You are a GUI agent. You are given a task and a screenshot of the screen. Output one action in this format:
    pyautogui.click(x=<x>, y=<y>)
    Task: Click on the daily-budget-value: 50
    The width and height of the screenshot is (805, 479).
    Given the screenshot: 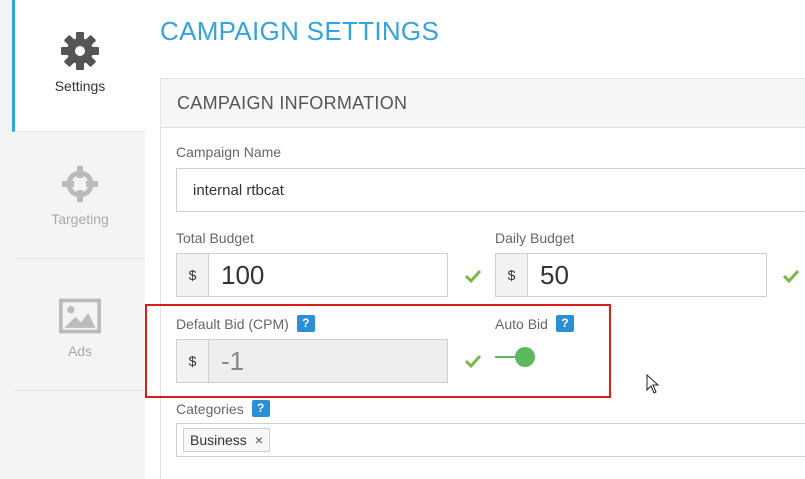 What is the action you would take?
    pyautogui.click(x=554, y=274)
    